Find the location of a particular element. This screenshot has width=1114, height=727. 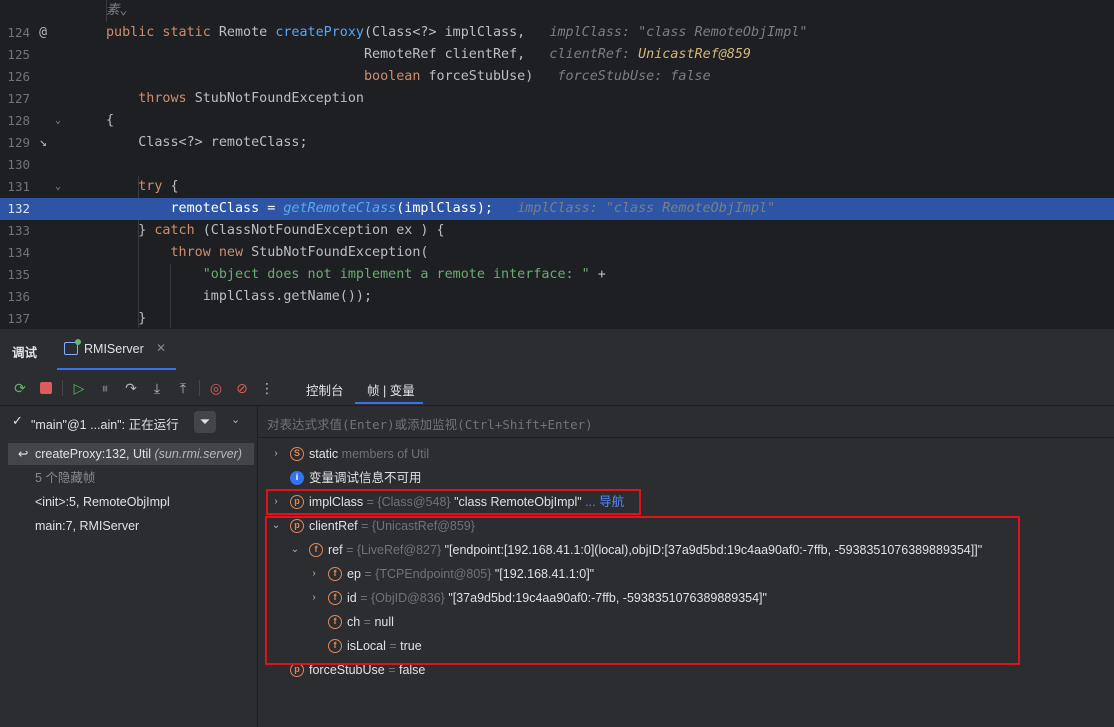

inline-value-hint: 素⌄ is located at coordinates (117, 10).